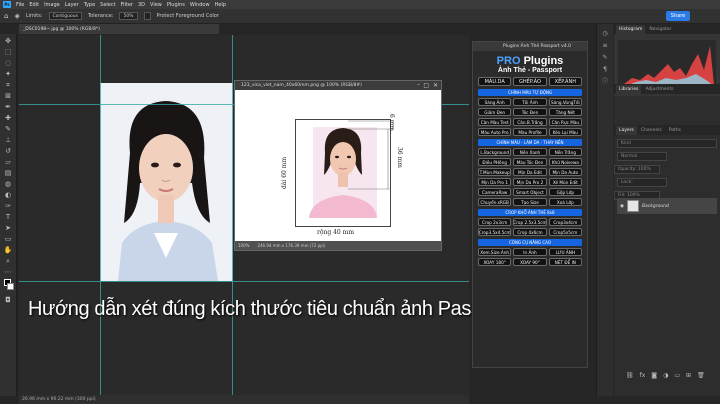 The width and height of the screenshot is (720, 404). What do you see at coordinates (495, 132) in the screenshot?
I see `plugin-button: Màu Auto Pro` at bounding box center [495, 132].